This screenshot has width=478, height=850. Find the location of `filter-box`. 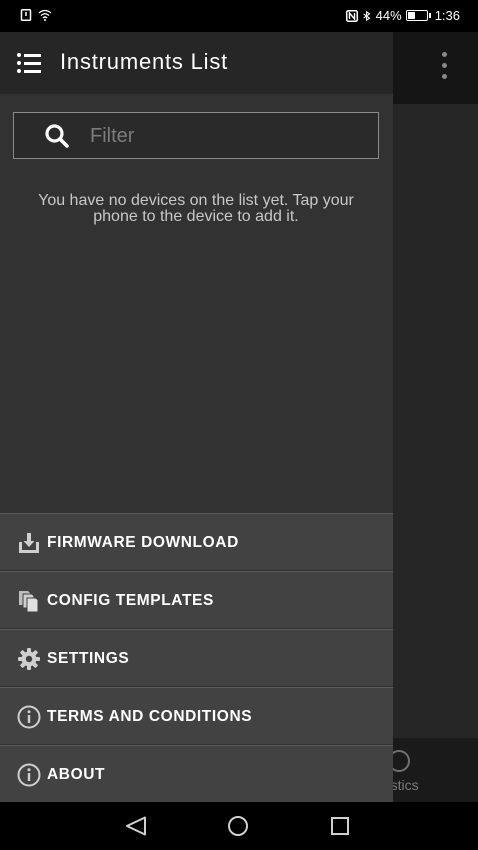

filter-box is located at coordinates (196, 135).